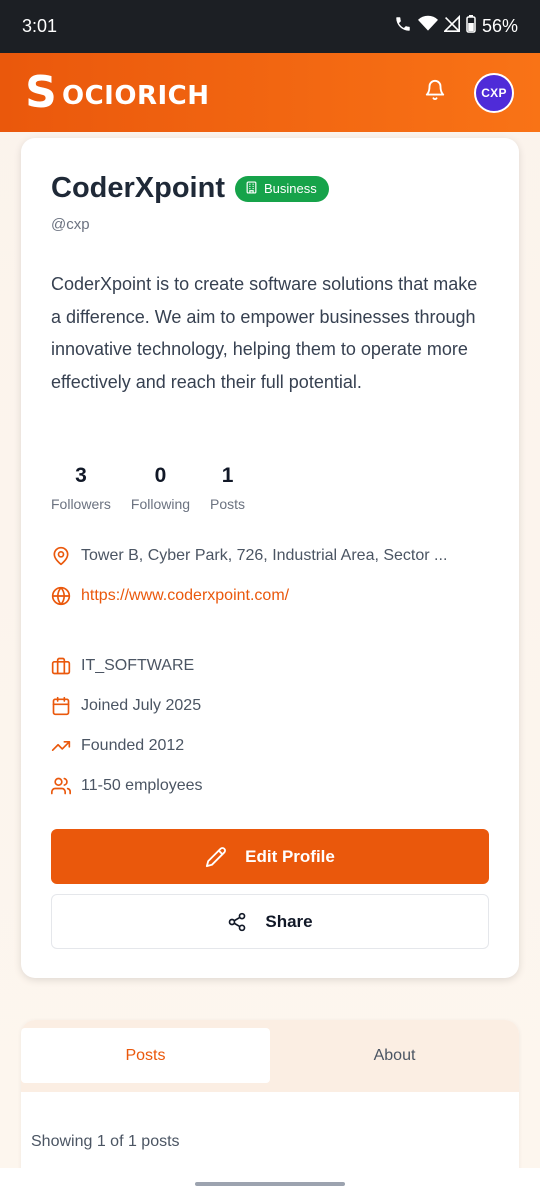 Image resolution: width=540 pixels, height=1200 pixels. What do you see at coordinates (41, 92) in the screenshot?
I see `logo-mark: S` at bounding box center [41, 92].